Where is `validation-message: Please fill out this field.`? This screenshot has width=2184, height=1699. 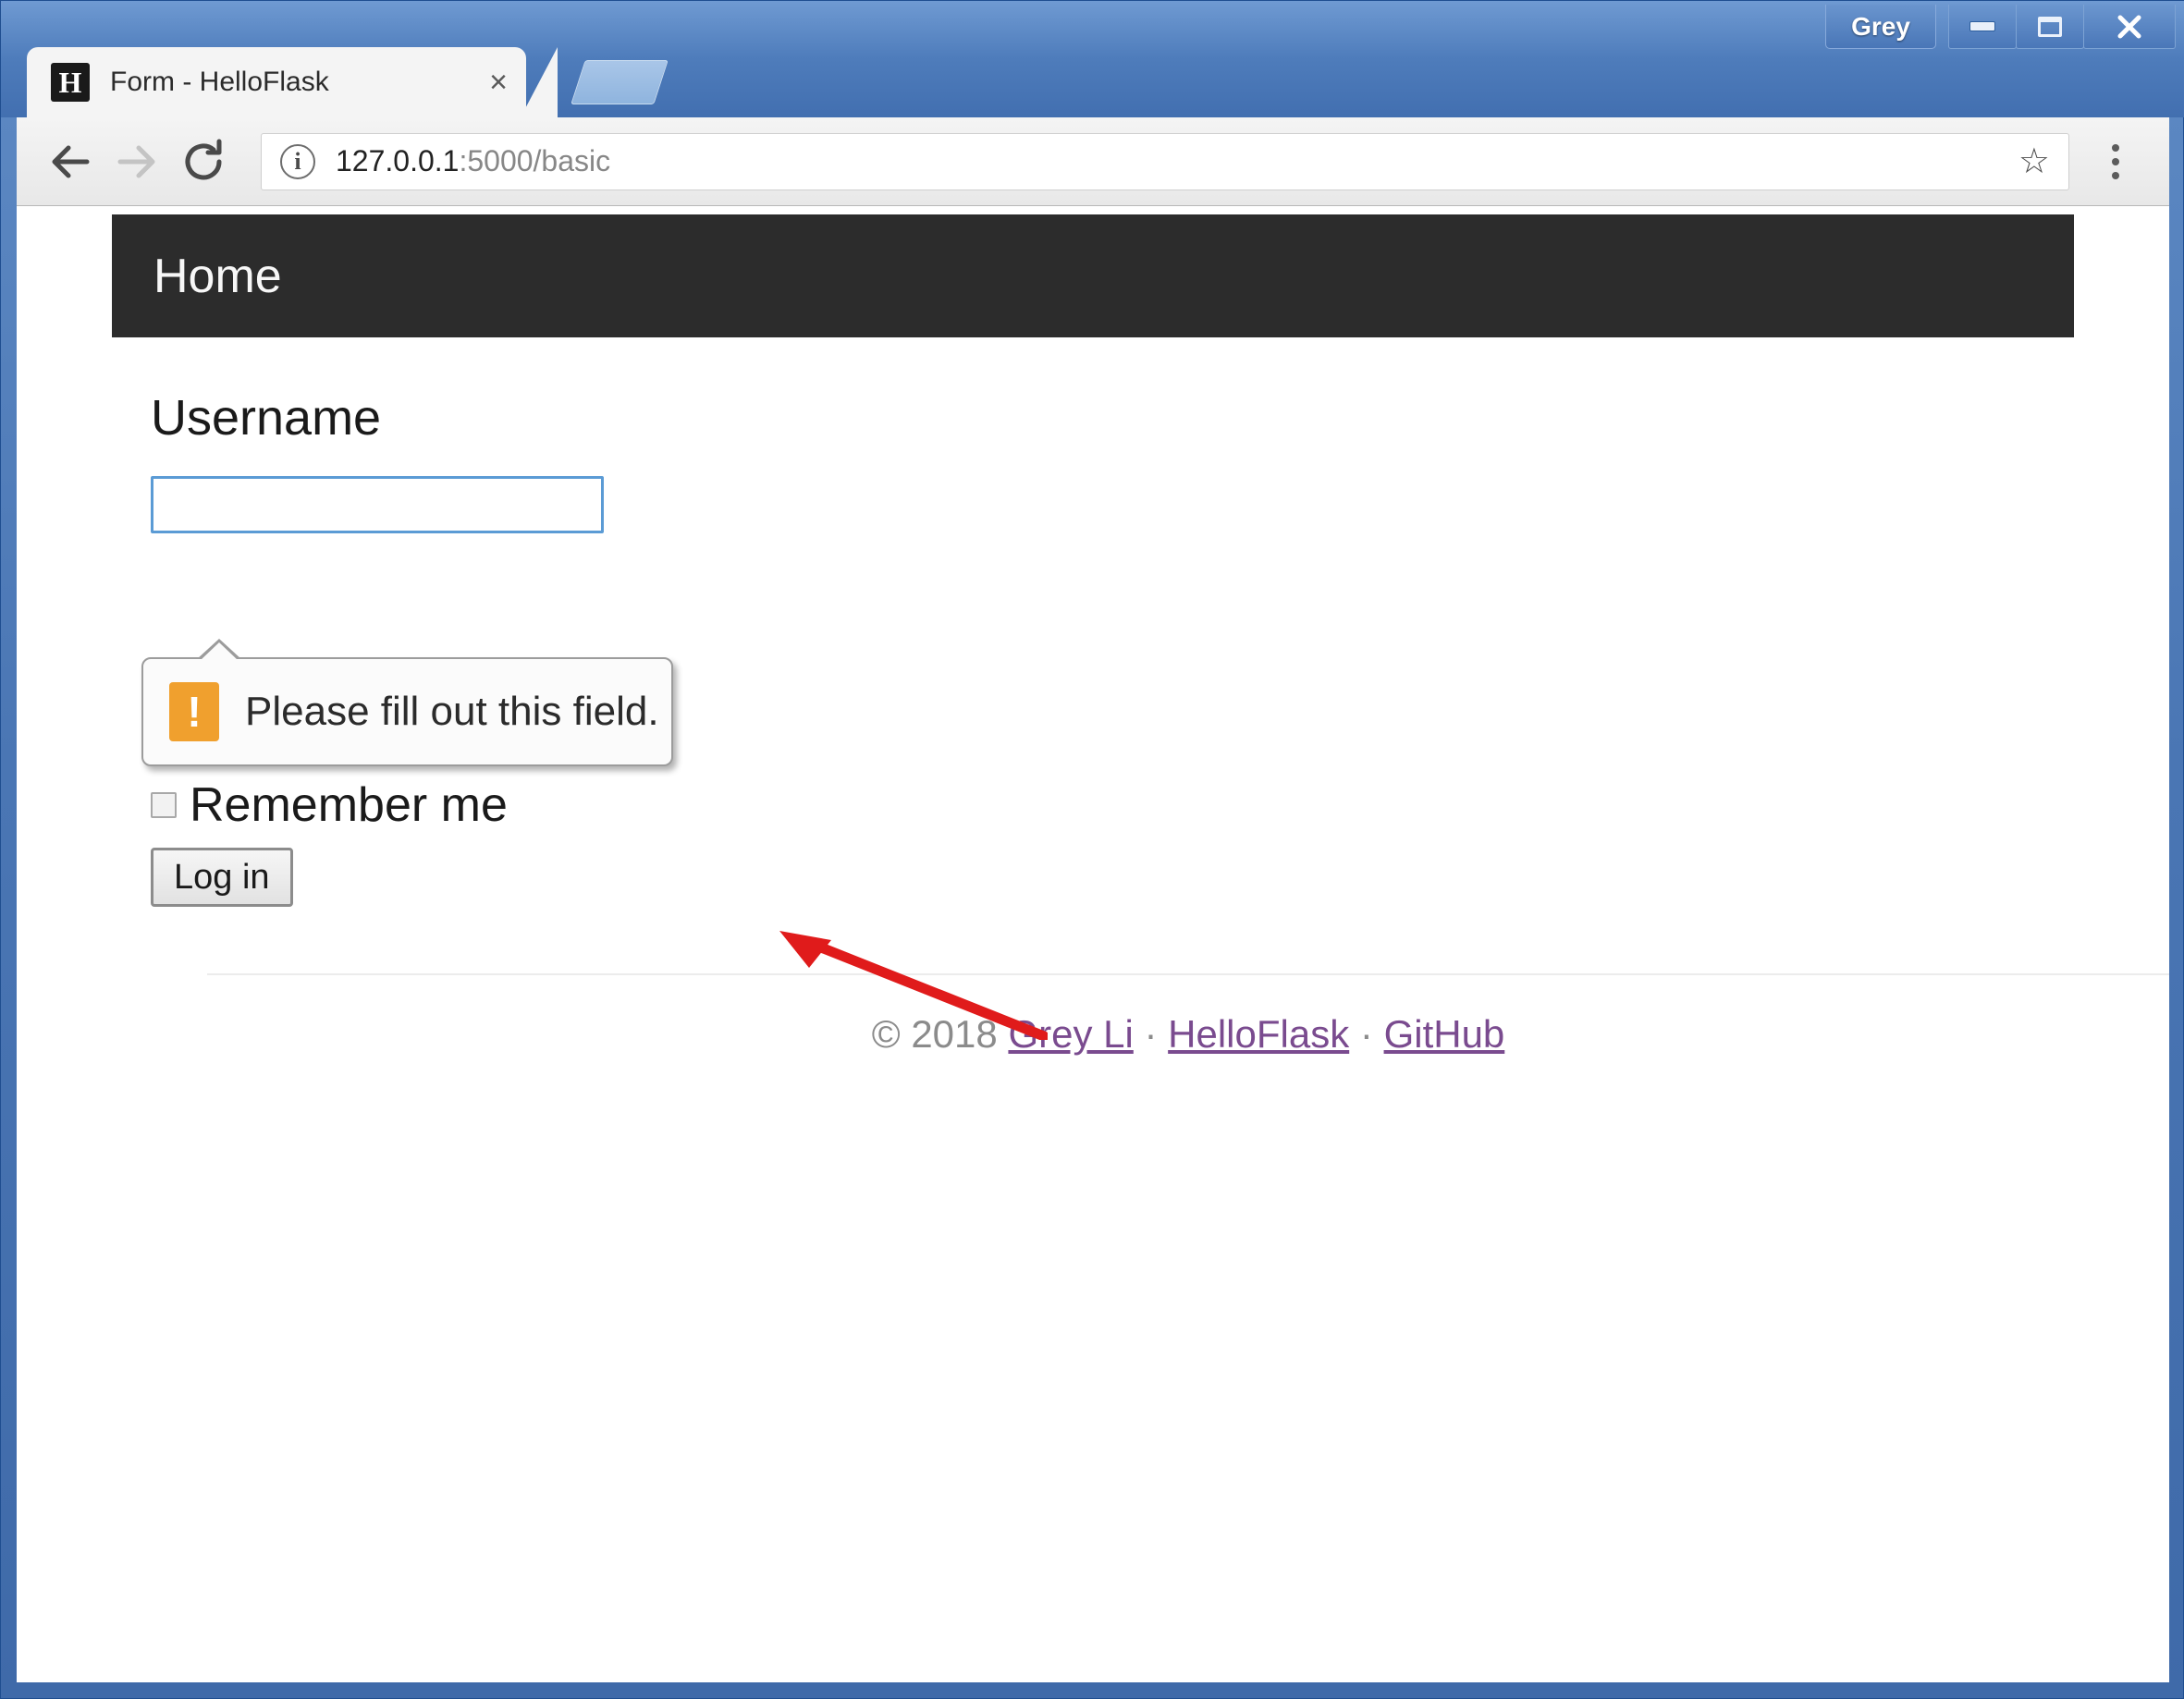
validation-message: Please fill out this field. is located at coordinates (452, 711).